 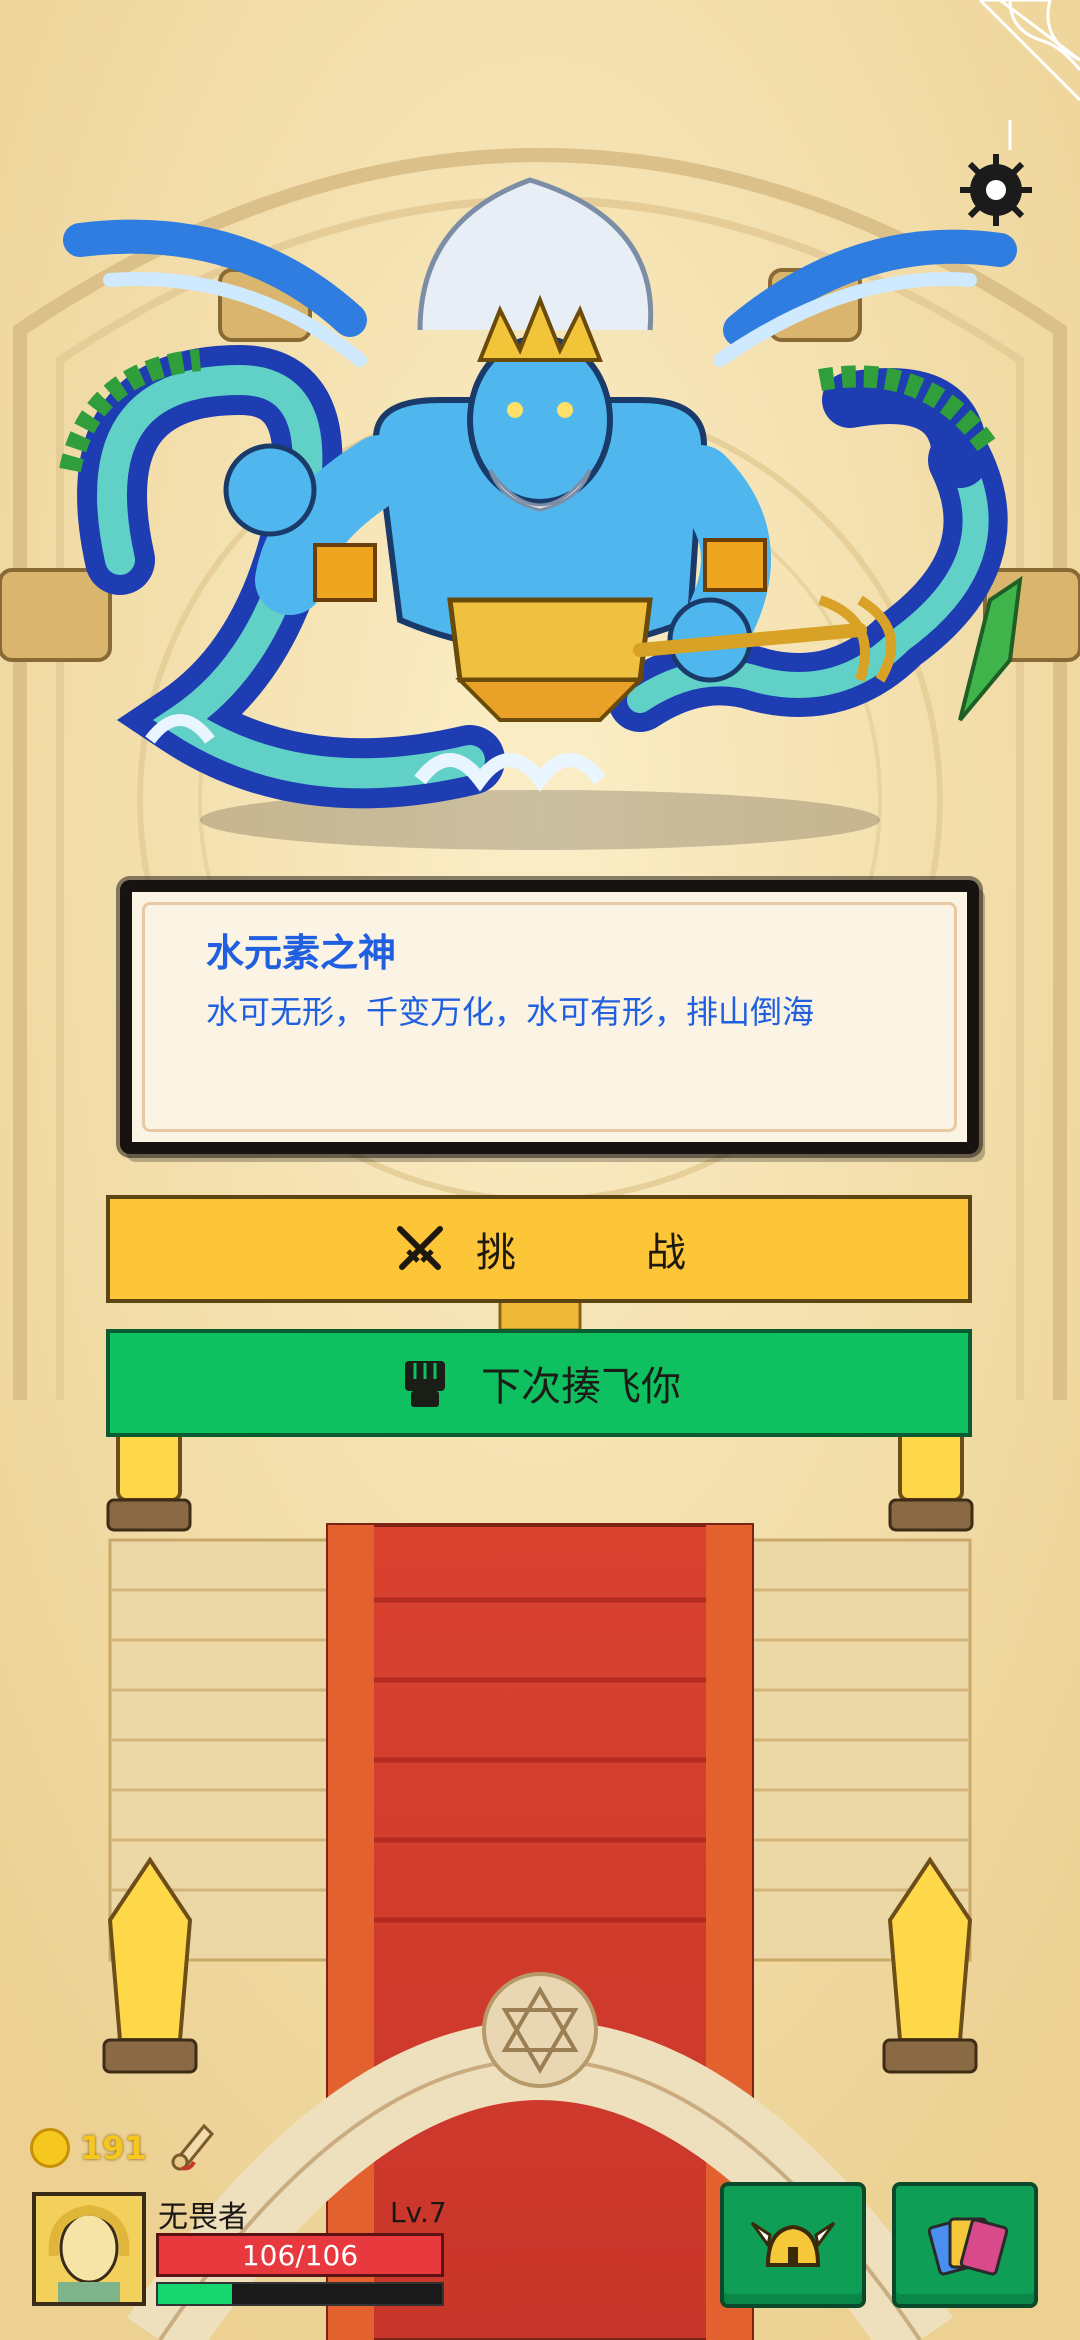 I want to click on beat-you-next-time-button: 下次揍飞你, so click(x=539, y=1383).